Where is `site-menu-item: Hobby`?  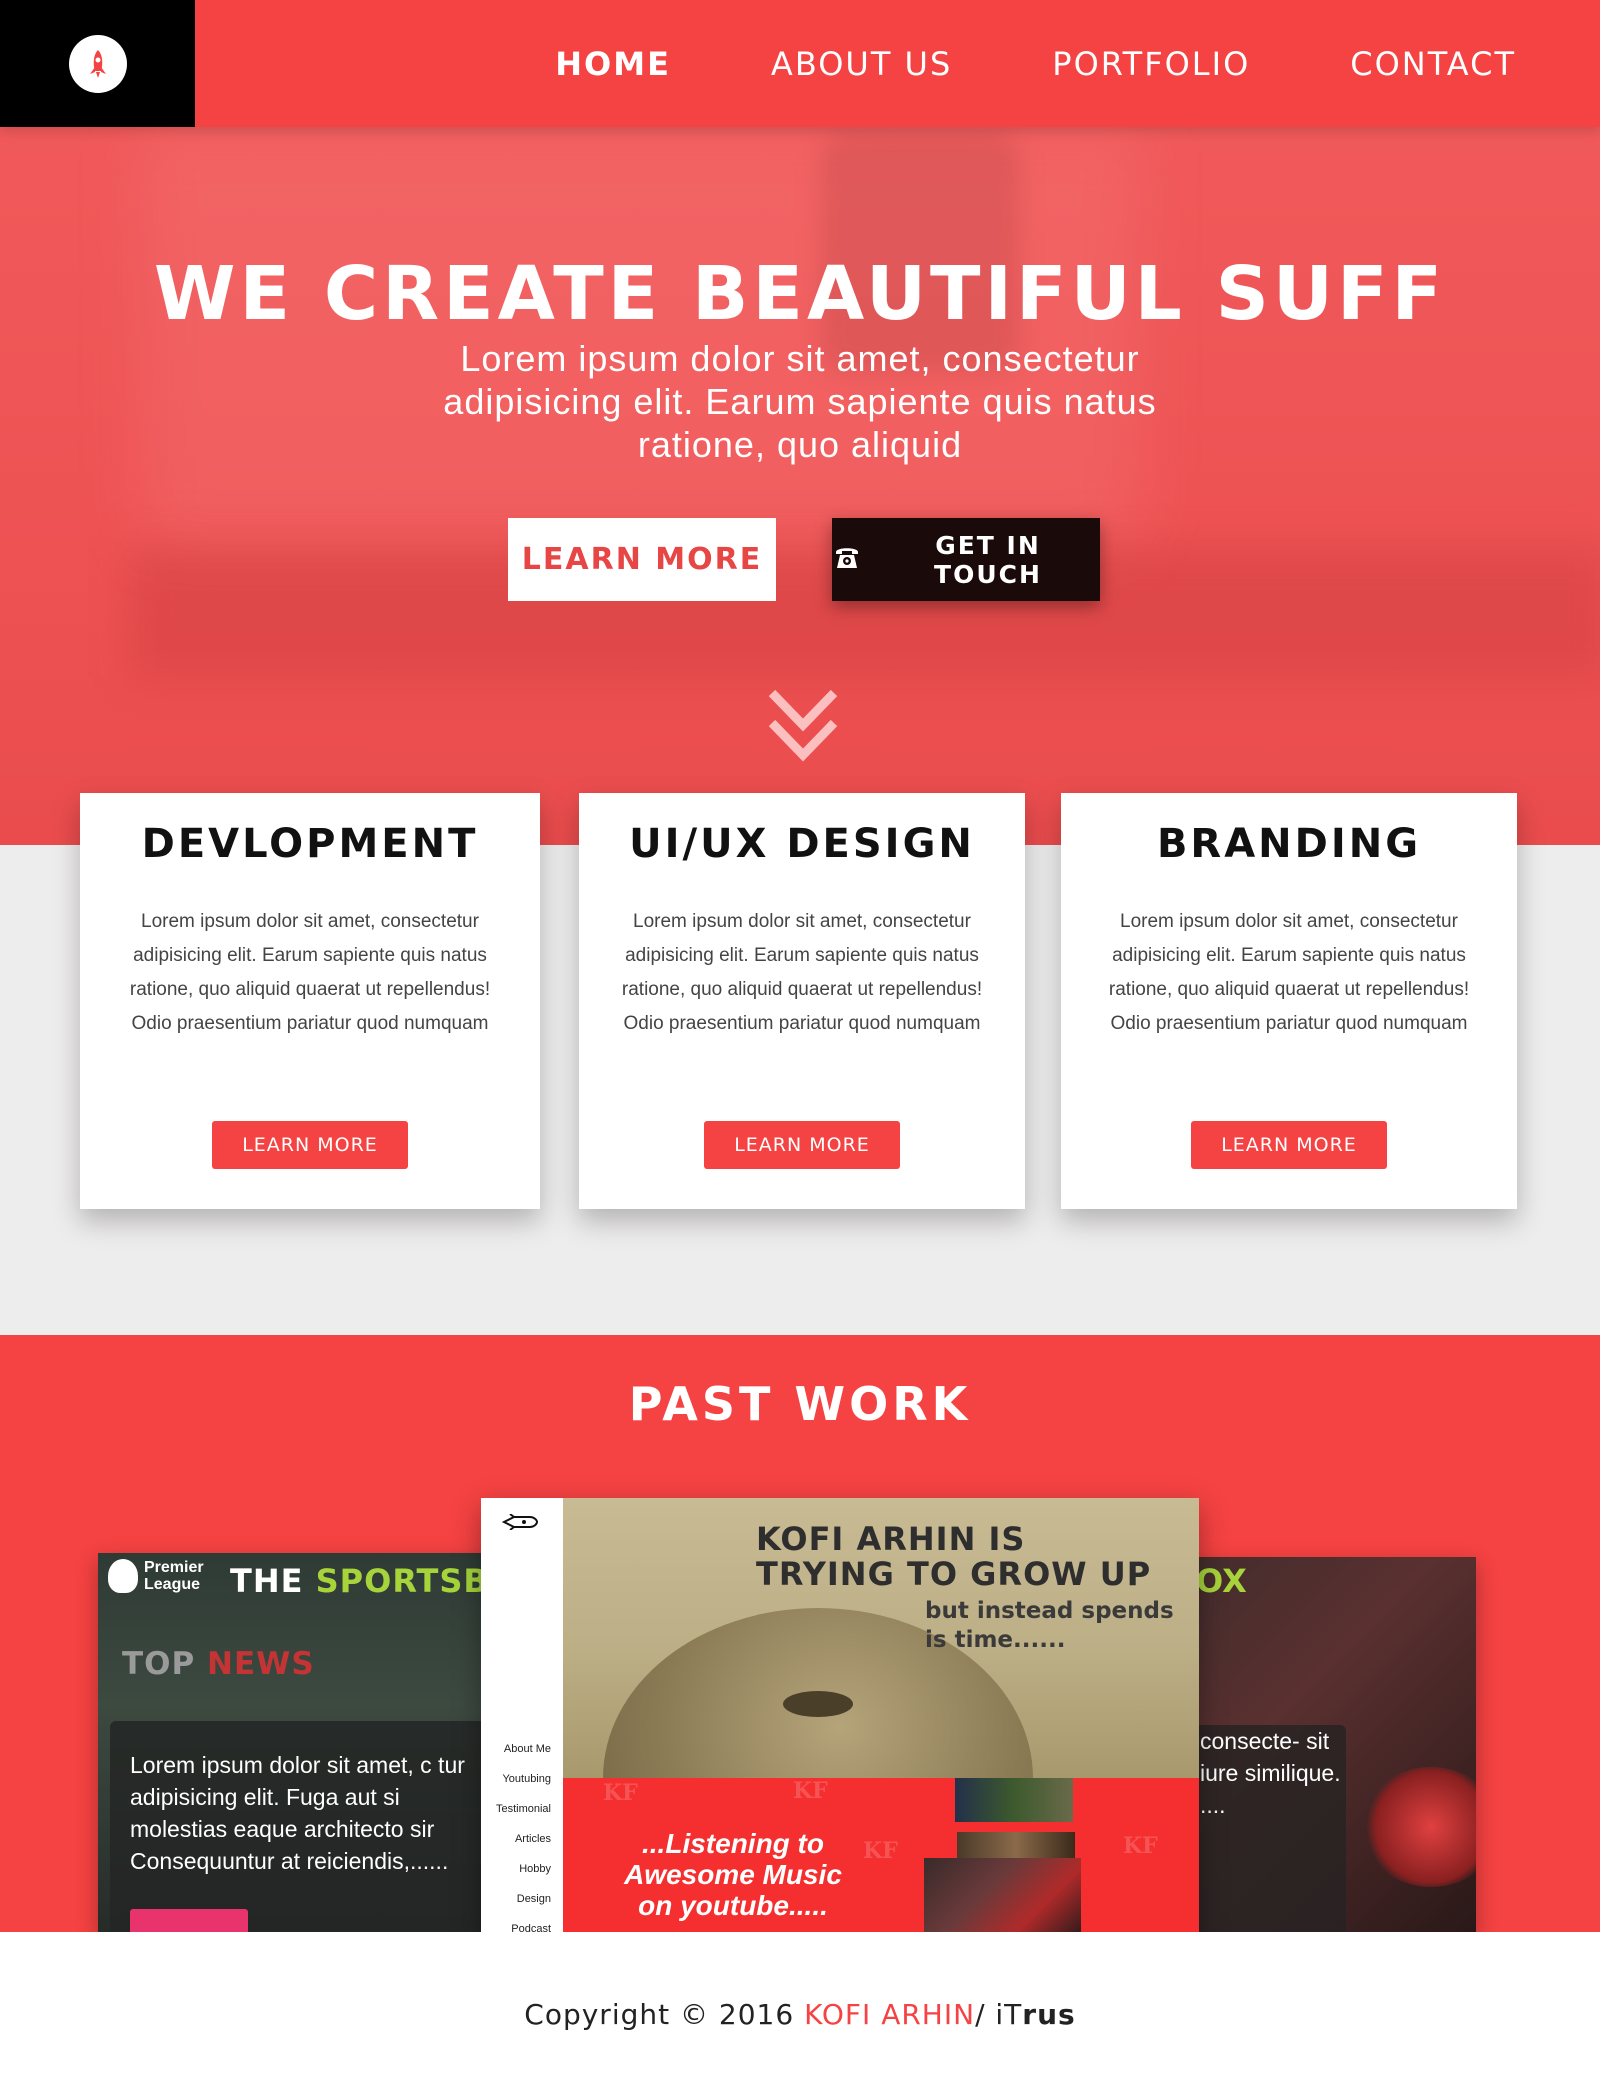
site-menu-item: Hobby is located at coordinates (535, 1869).